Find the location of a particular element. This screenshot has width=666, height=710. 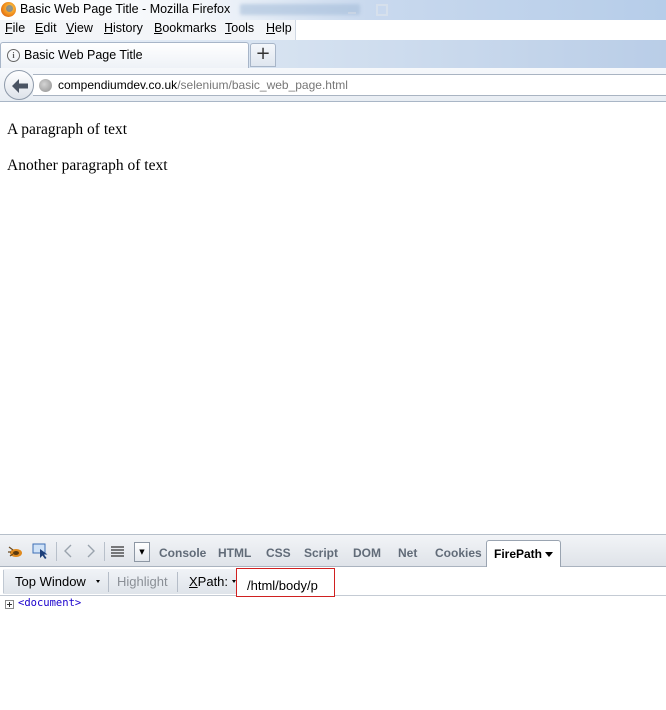

expand-plus-icon is located at coordinates (9, 604).